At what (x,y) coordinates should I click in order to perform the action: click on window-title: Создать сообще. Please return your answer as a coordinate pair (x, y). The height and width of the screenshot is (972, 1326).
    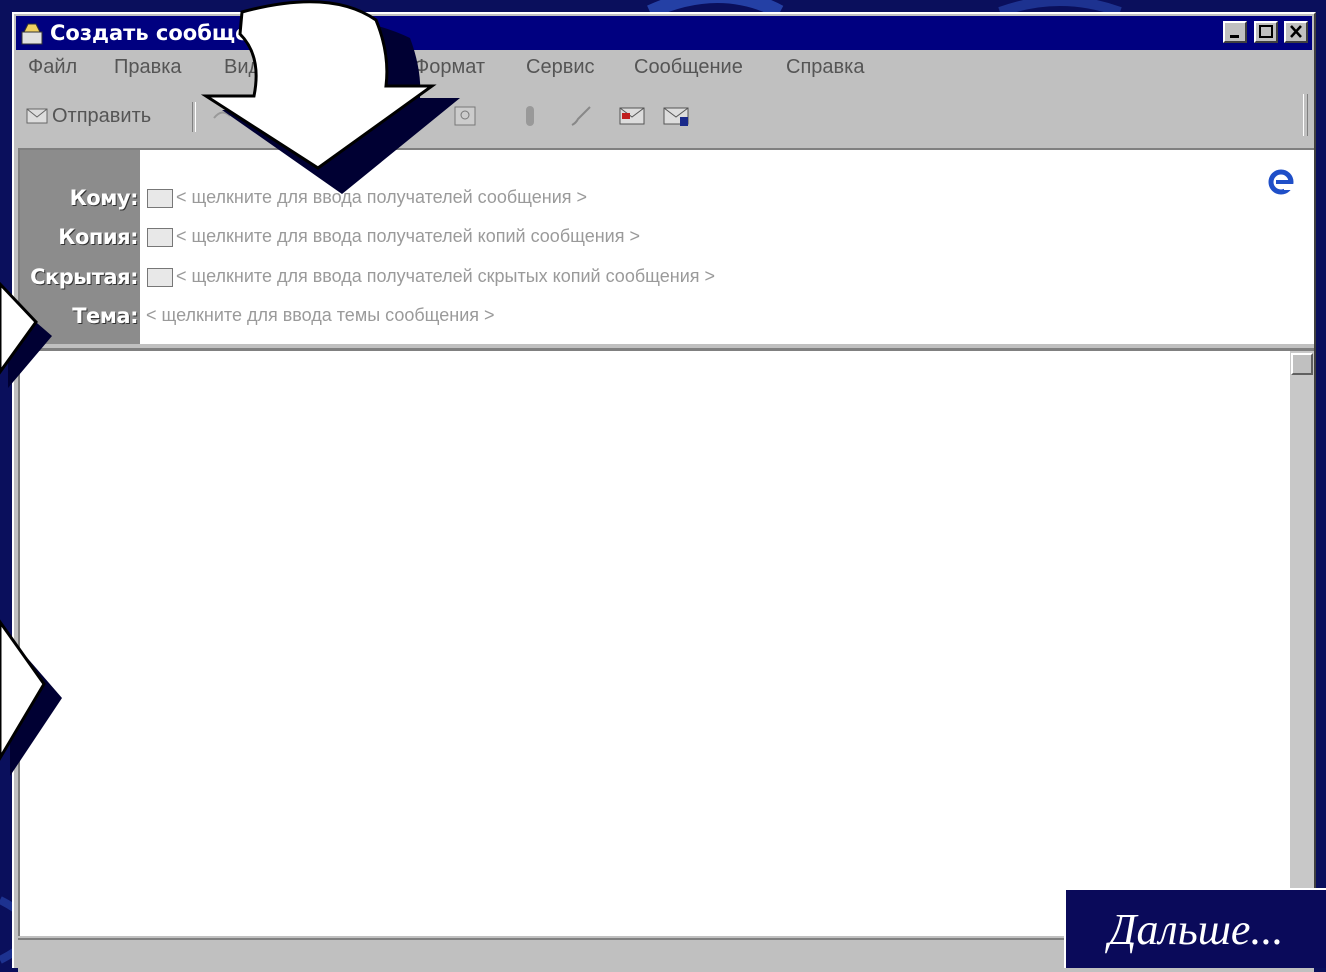
    Looking at the image, I should click on (150, 33).